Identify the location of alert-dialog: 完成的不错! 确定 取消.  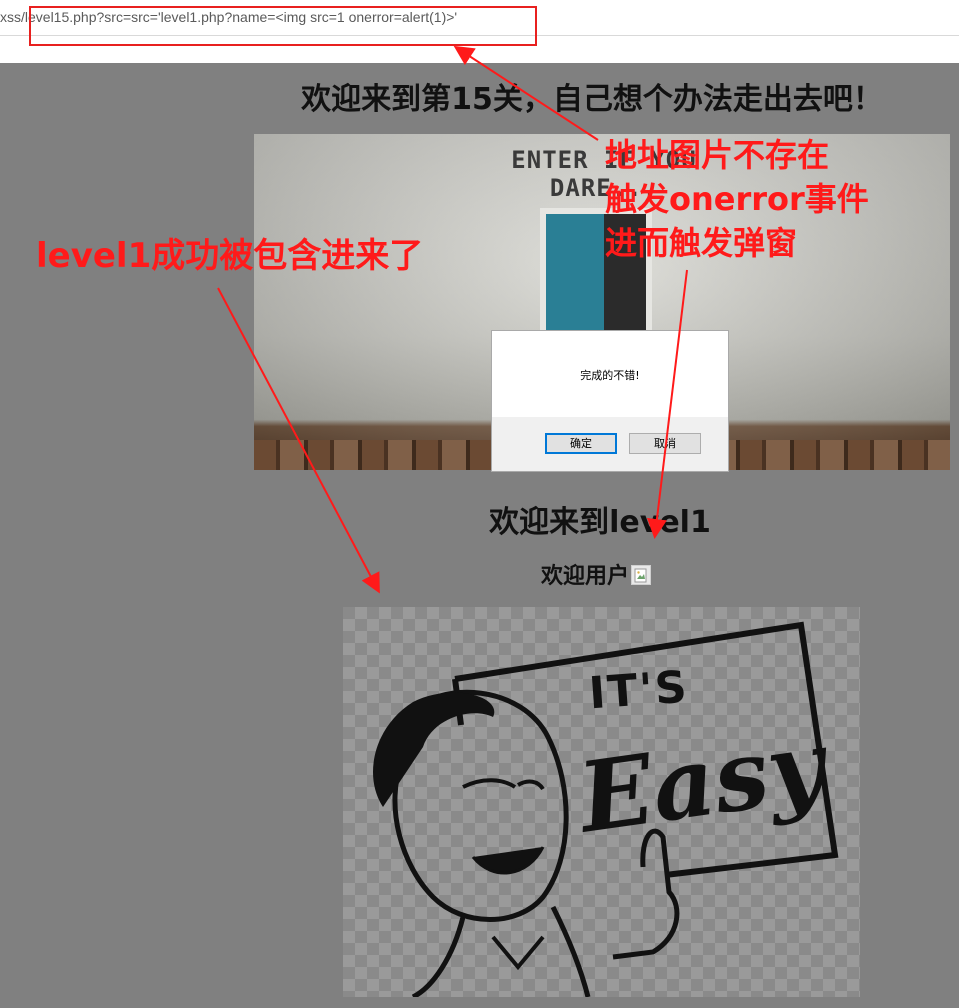
(610, 401).